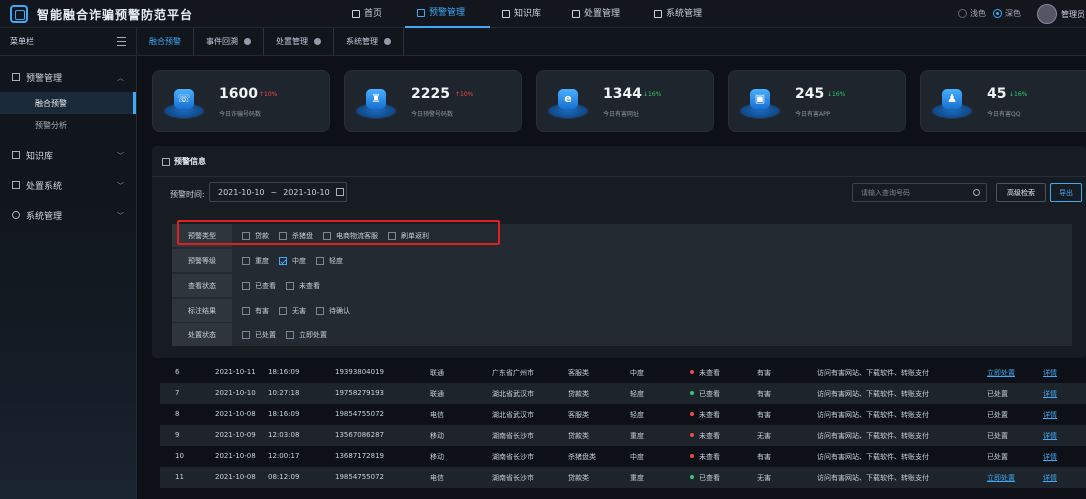  Describe the element at coordinates (1021, 192) in the screenshot. I see `advanced-search-button: 高级检索` at that location.